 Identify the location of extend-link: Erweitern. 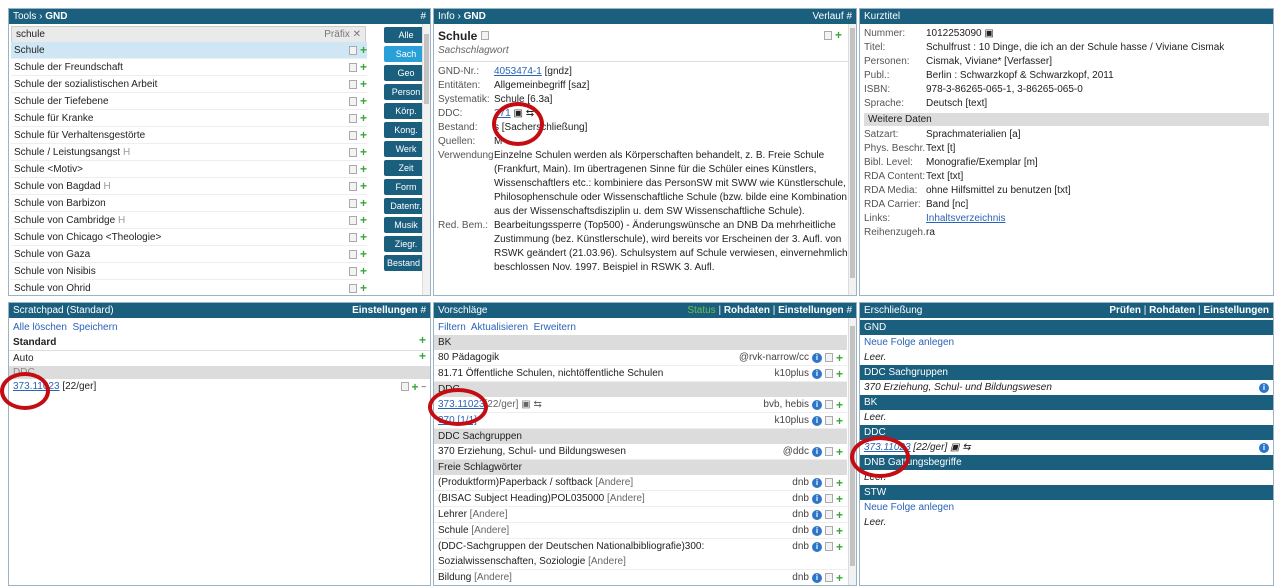
(555, 327).